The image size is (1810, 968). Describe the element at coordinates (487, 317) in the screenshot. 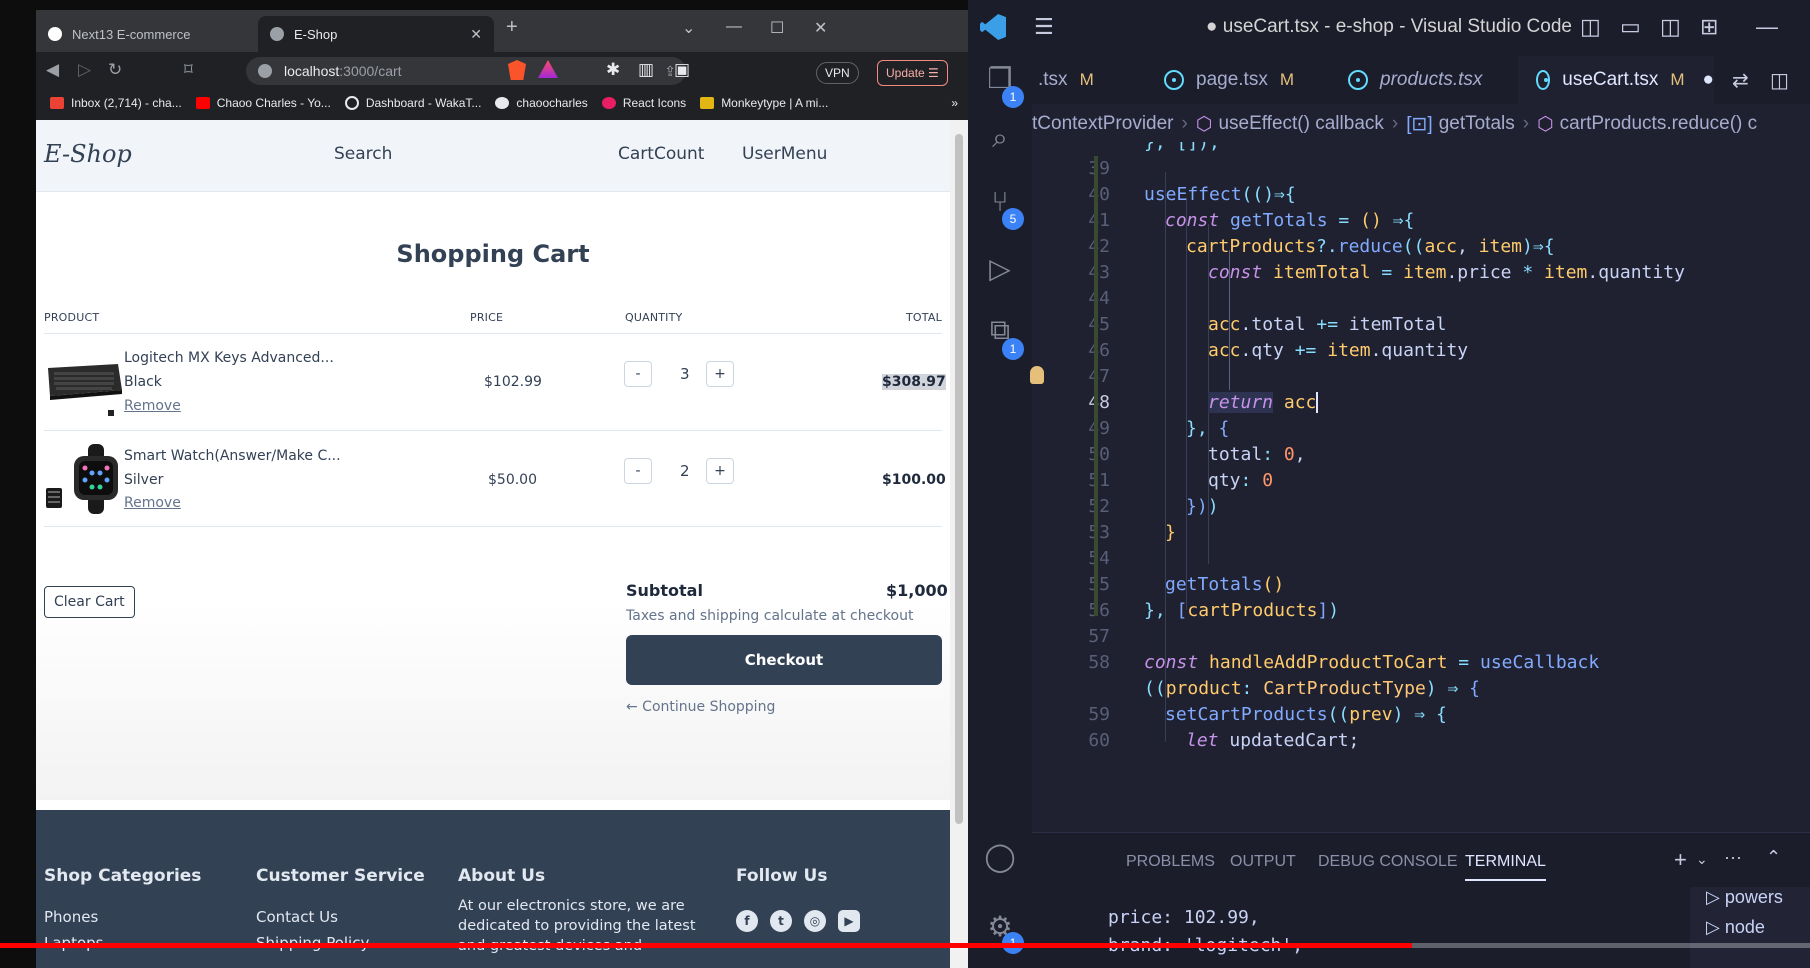

I see `column-price: PRICE` at that location.